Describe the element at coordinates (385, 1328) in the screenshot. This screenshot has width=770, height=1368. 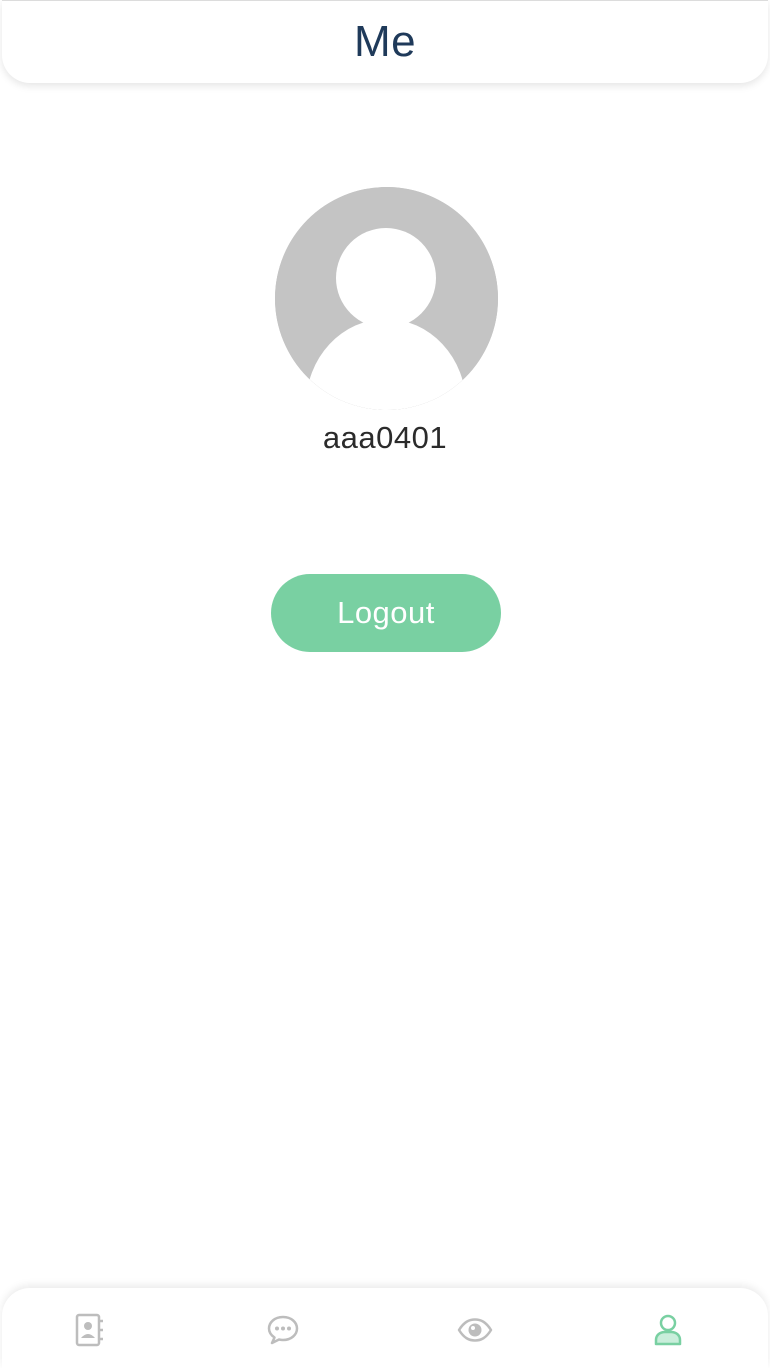
I see `bottom-tab-bar` at that location.